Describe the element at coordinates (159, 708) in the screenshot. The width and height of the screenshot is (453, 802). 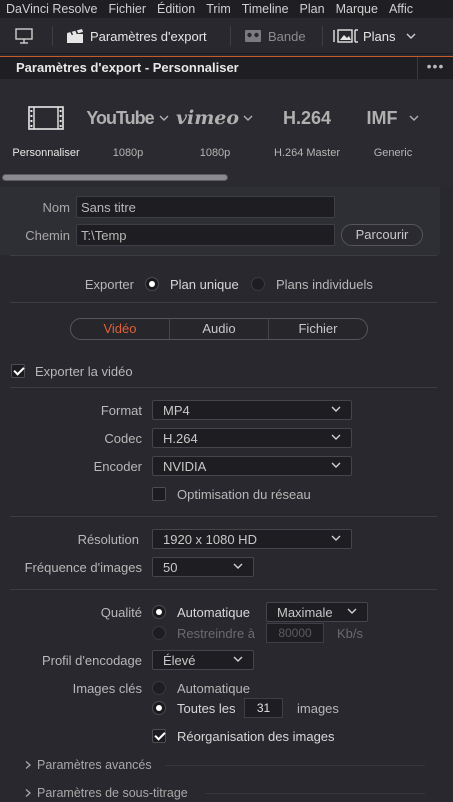
I see `keyframes-every-radio` at that location.